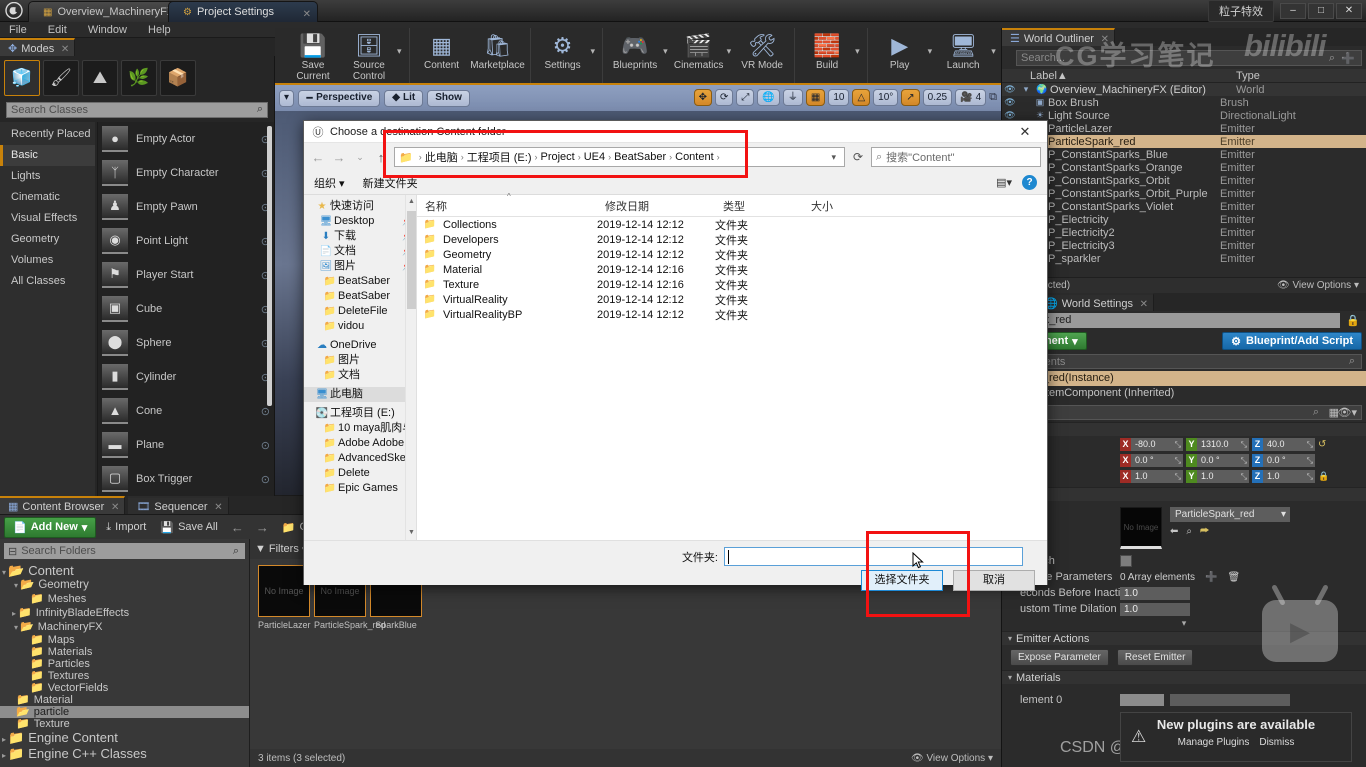  What do you see at coordinates (656, 206) in the screenshot?
I see `column-modified: 修改日期` at bounding box center [656, 206].